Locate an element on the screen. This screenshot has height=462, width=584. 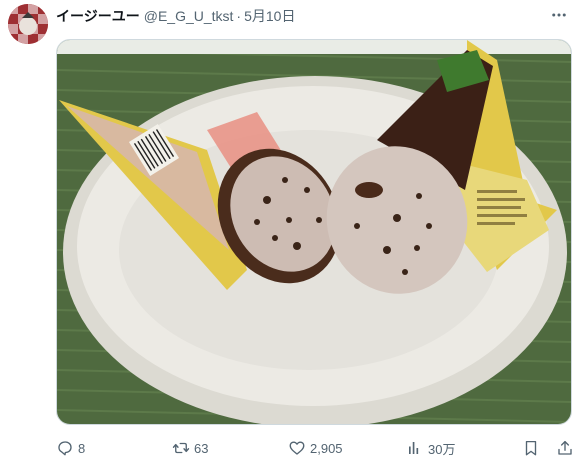
tweet-header: イージーユー @E_G_U_tkst · 5月10日 is located at coordinates (175, 16).